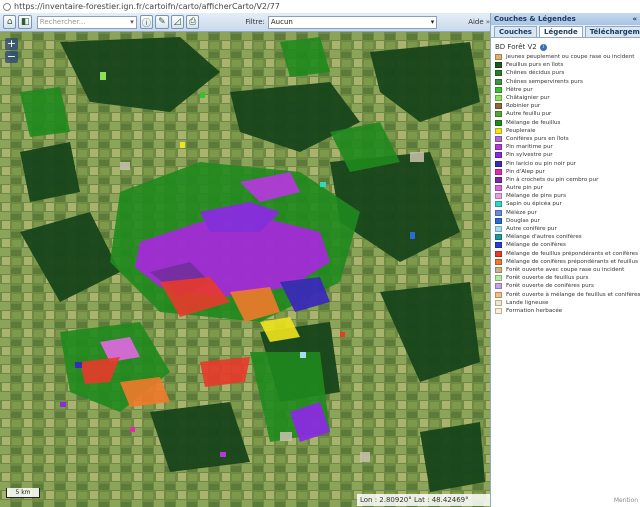  Describe the element at coordinates (567, 245) in the screenshot. I see `legend-item: Mélange de conifères` at that location.